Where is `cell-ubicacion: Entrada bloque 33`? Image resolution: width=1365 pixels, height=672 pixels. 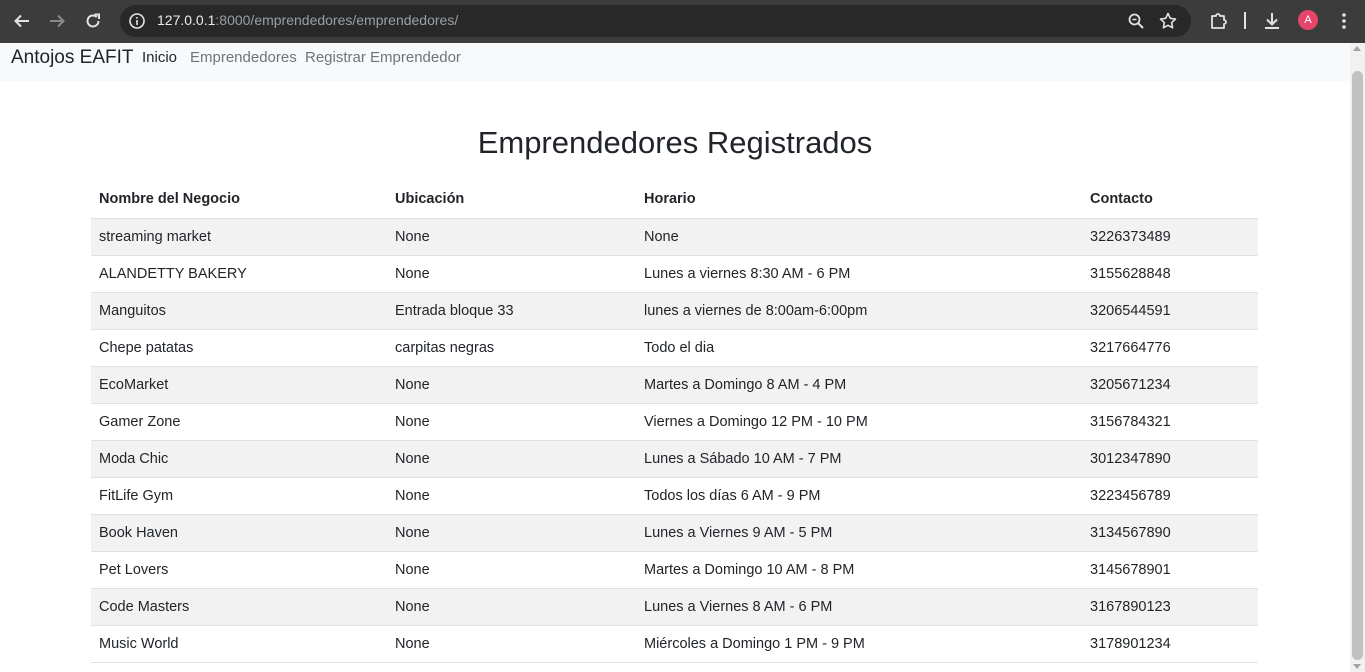
cell-ubicacion: Entrada bloque 33 is located at coordinates (511, 311).